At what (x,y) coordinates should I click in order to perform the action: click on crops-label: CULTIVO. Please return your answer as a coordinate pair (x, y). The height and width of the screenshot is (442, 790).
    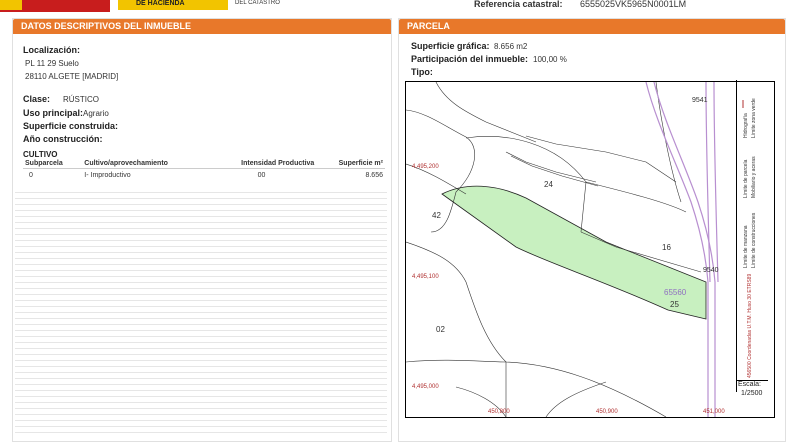
    Looking at the image, I should click on (40, 154).